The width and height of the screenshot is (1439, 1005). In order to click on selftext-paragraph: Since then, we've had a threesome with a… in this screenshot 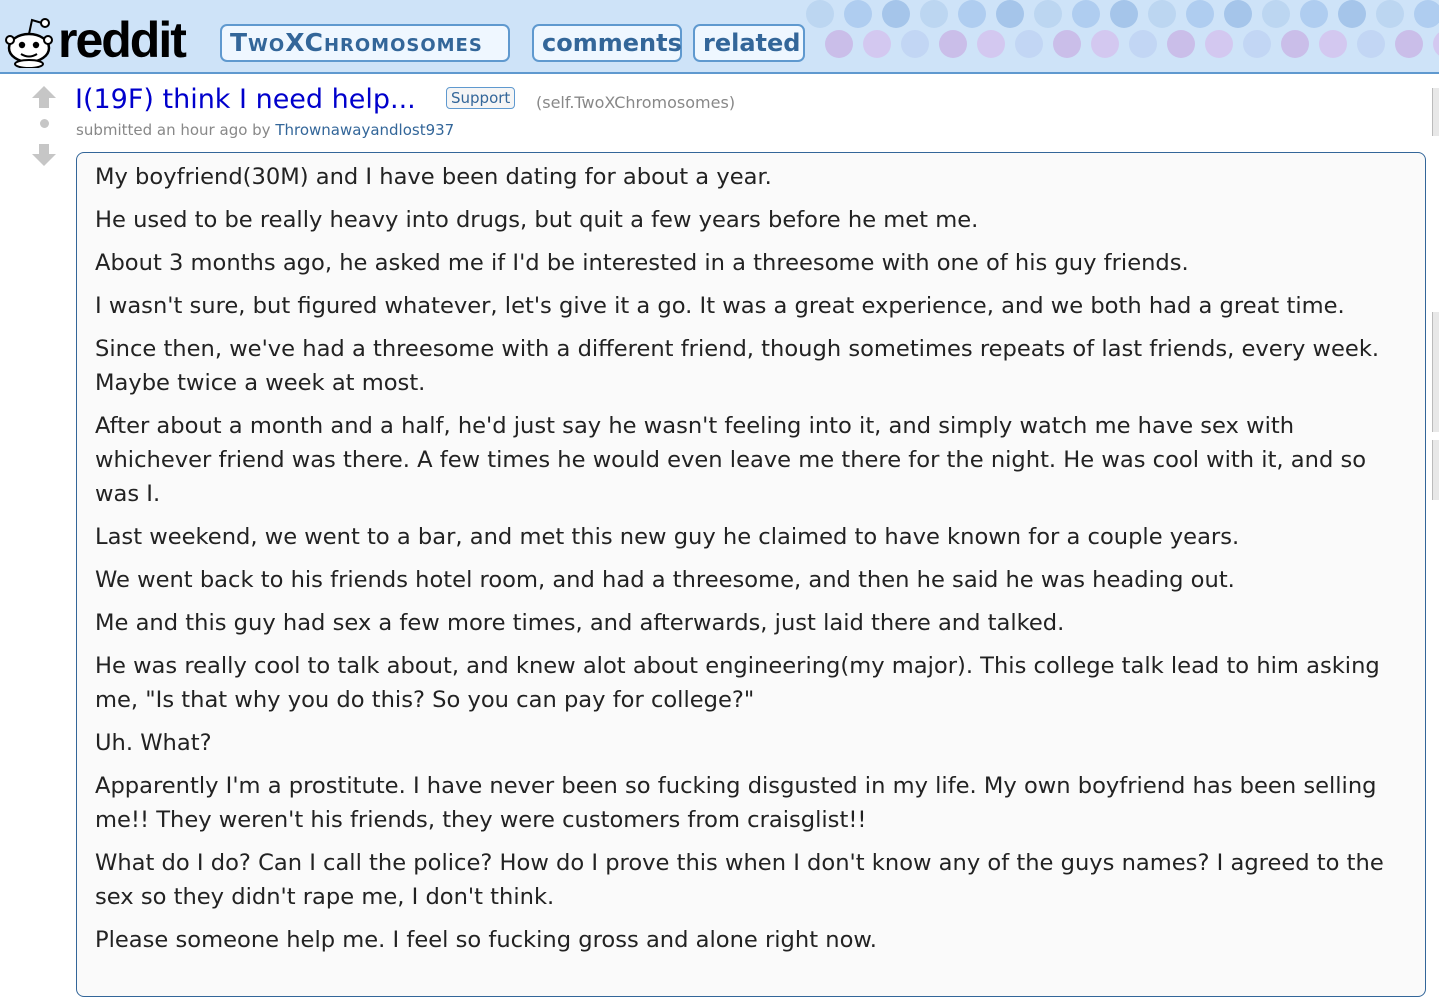, I will do `click(737, 366)`.